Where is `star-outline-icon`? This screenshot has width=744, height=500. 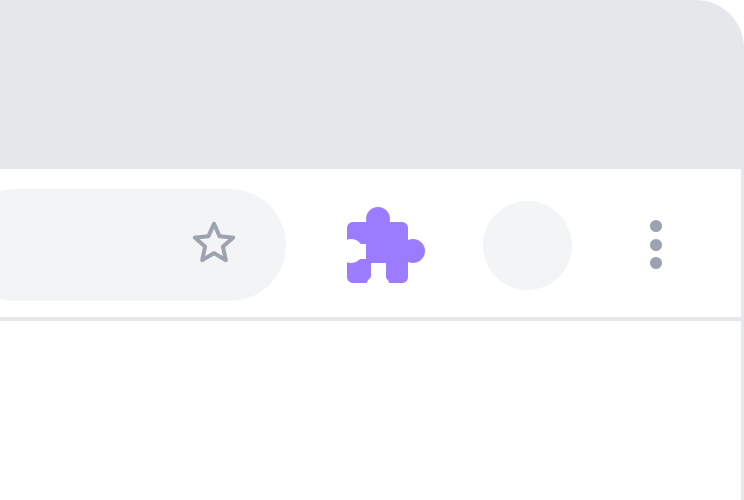 star-outline-icon is located at coordinates (214, 242).